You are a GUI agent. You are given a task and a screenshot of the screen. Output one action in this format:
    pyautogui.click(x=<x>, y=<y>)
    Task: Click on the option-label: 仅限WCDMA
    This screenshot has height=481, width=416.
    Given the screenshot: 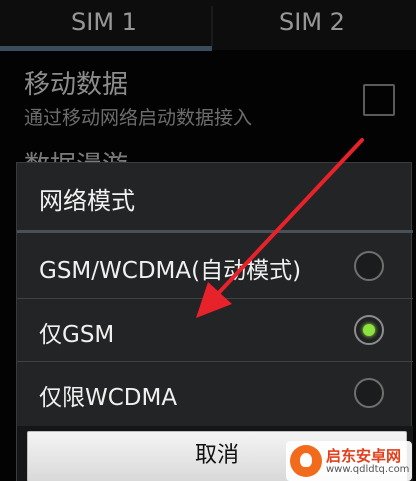 What is the action you would take?
    pyautogui.click(x=108, y=398)
    